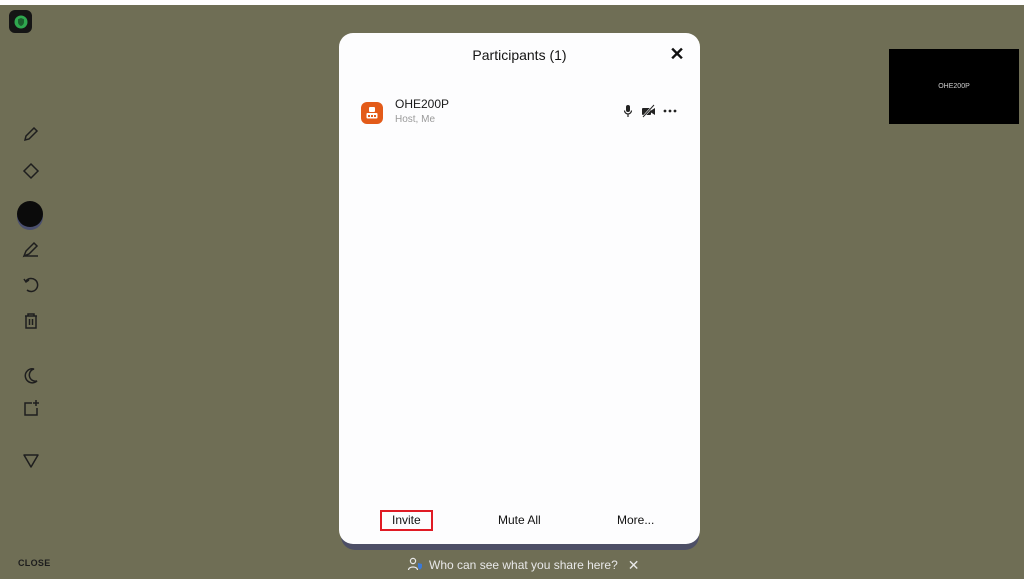 The width and height of the screenshot is (1024, 579). I want to click on invite-button: Invite, so click(406, 520).